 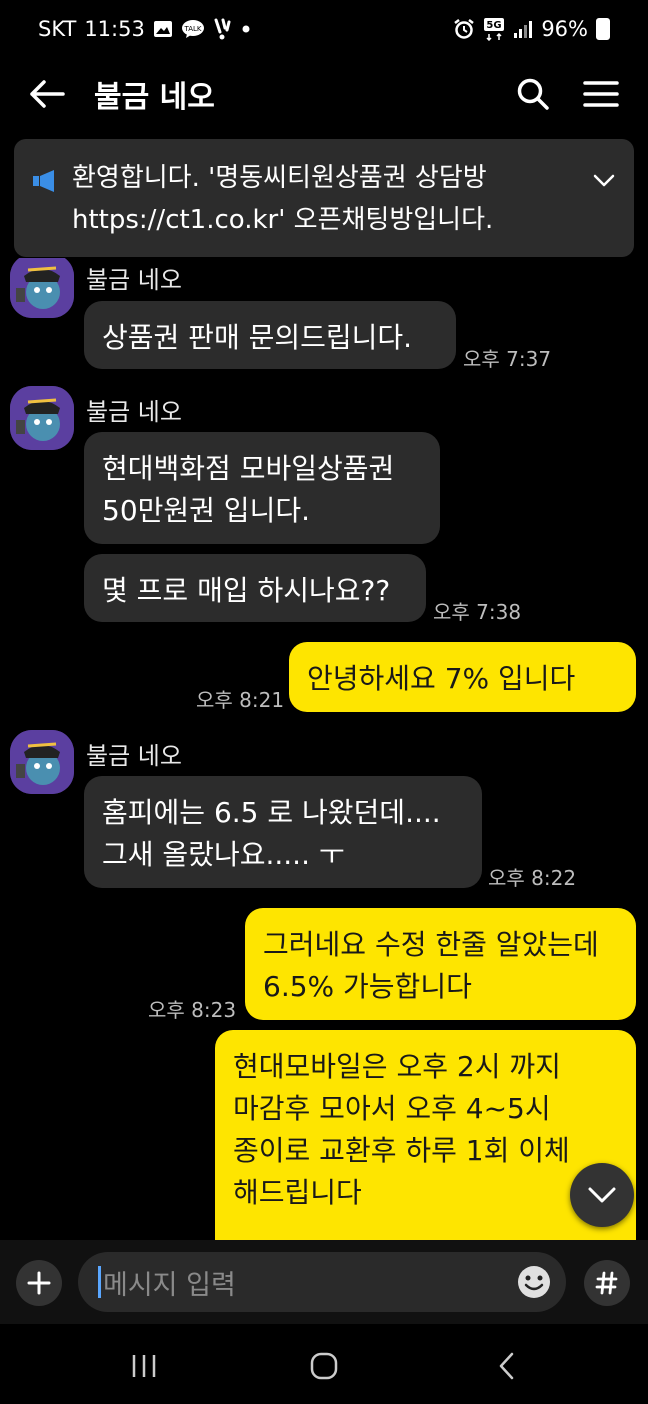 I want to click on arrow-left-icon, so click(x=47, y=94).